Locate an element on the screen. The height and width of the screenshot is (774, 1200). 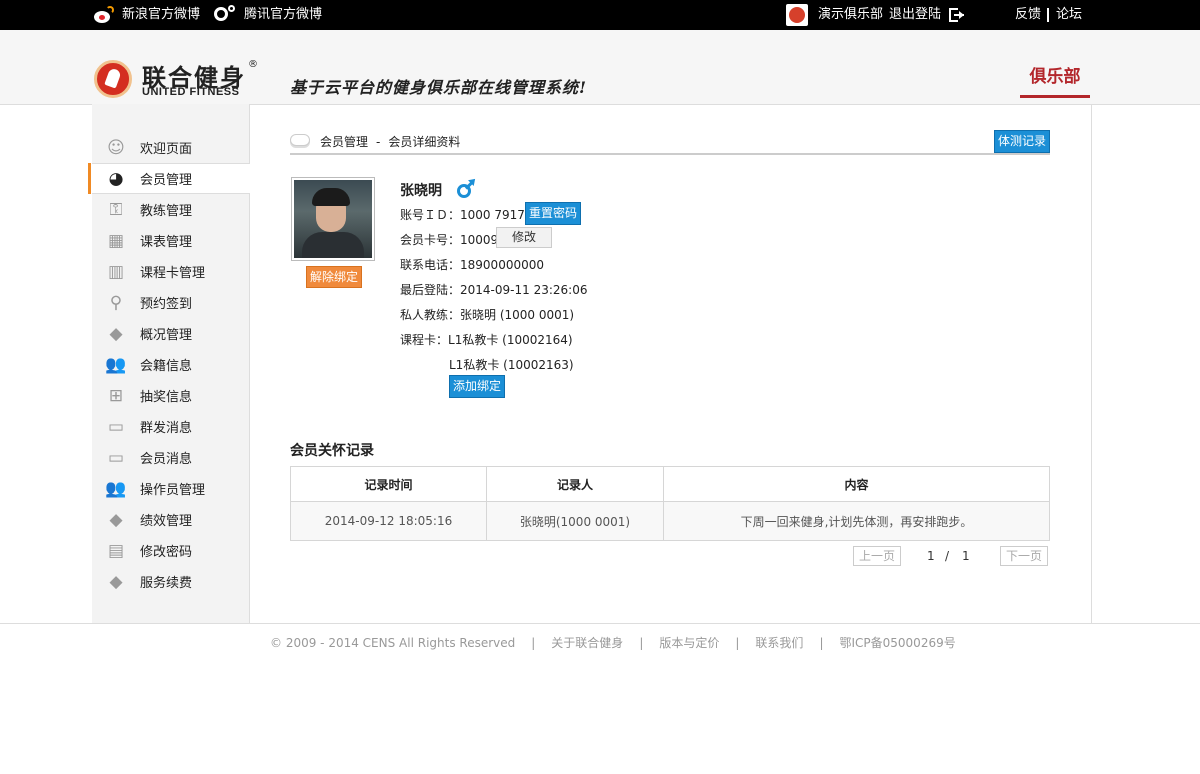
footer-pricing-link: 版本与定价 is located at coordinates (689, 643).